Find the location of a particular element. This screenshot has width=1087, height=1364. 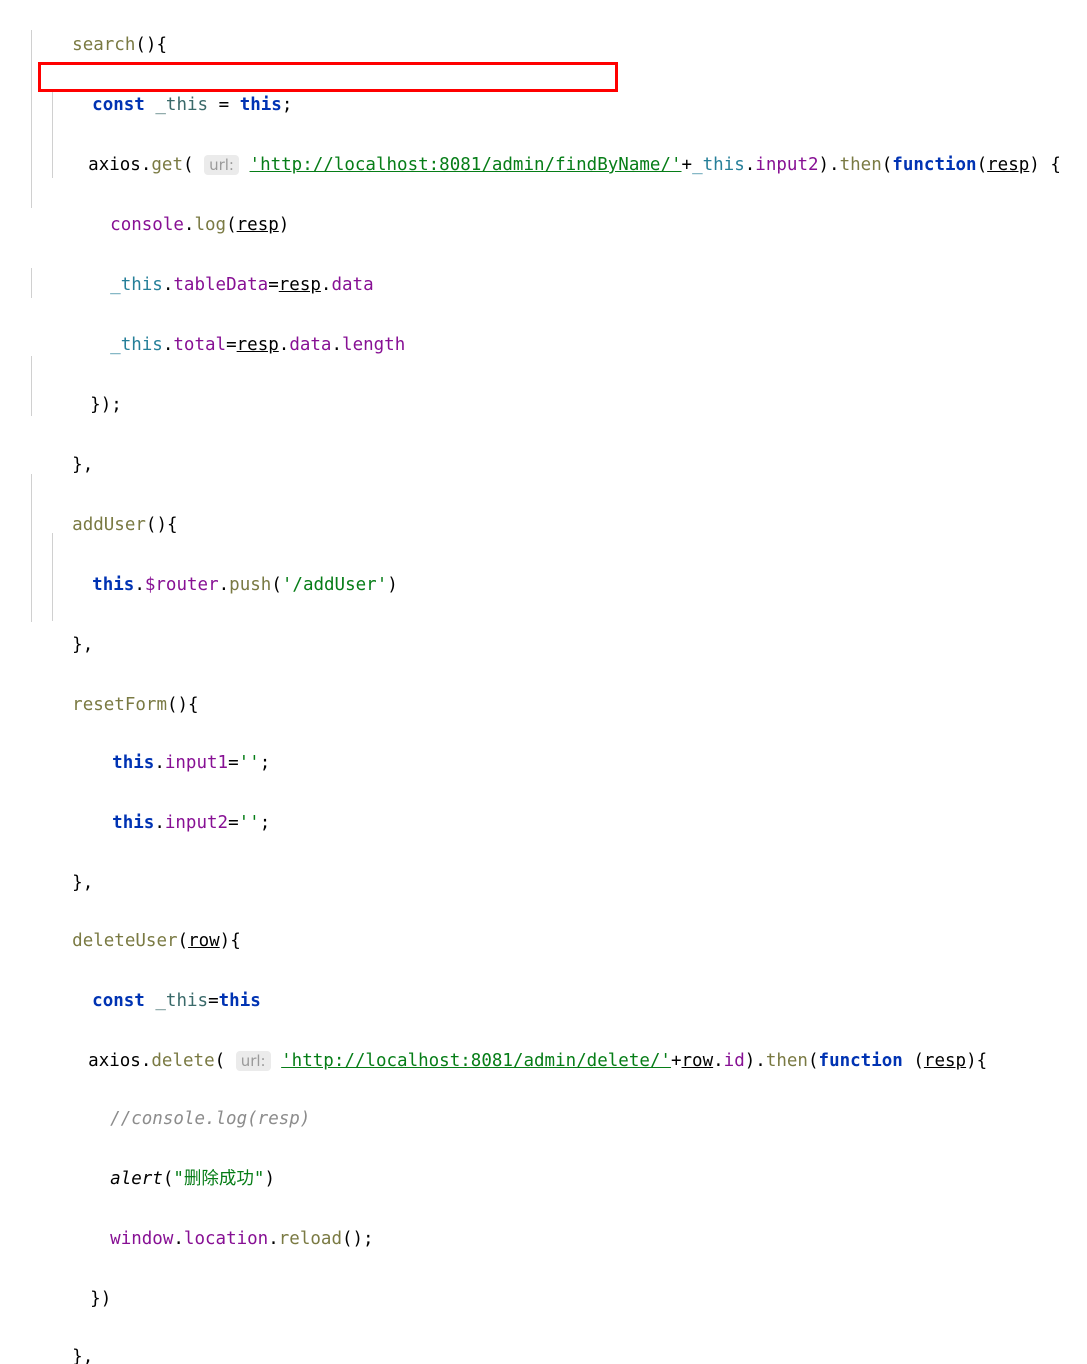

field-total: total is located at coordinates (200, 345).